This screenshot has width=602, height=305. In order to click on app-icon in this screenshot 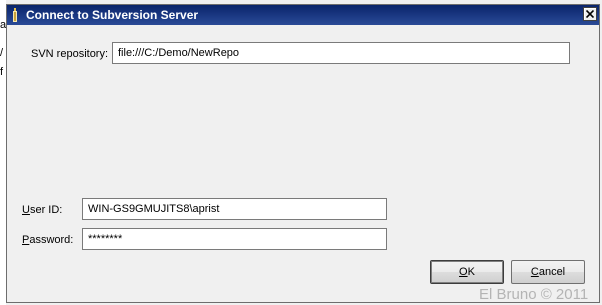, I will do `click(15, 15)`.